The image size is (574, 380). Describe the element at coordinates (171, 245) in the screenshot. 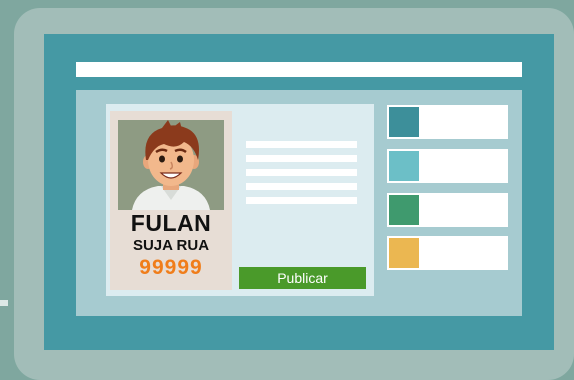

I see `profile-street: SUJA RUA` at that location.